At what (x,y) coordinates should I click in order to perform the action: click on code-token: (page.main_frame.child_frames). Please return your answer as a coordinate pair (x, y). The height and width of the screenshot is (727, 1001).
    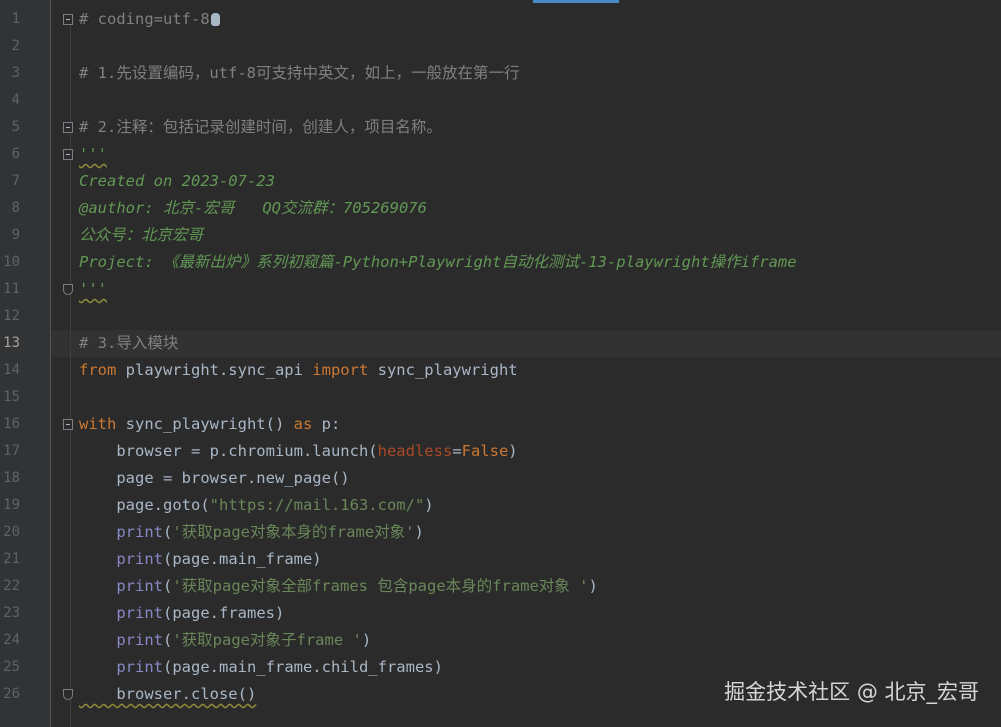
    Looking at the image, I should click on (303, 667).